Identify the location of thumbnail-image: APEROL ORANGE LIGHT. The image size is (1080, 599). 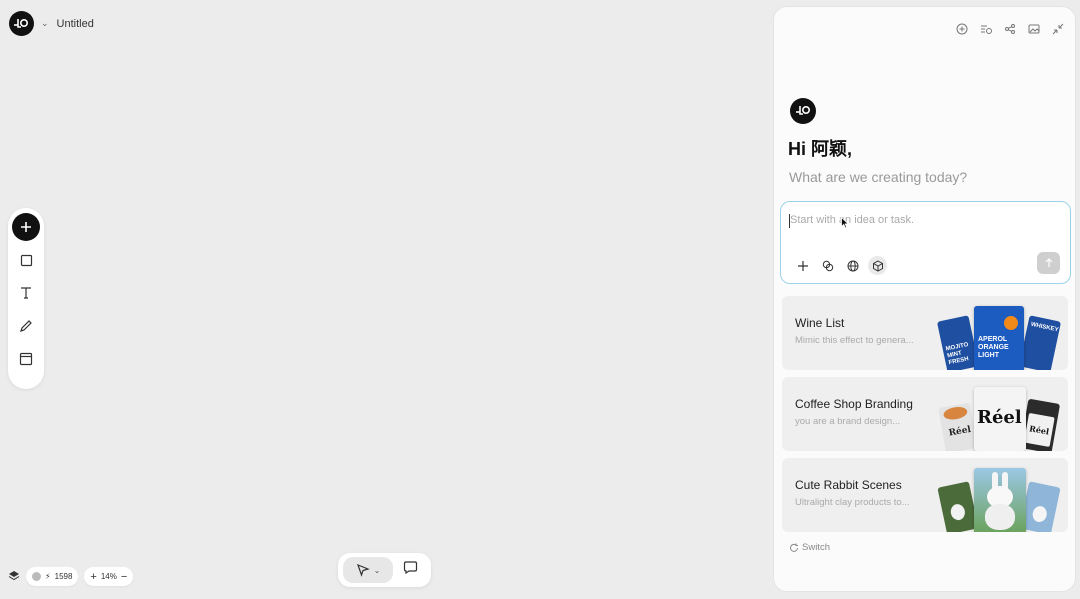
(999, 338).